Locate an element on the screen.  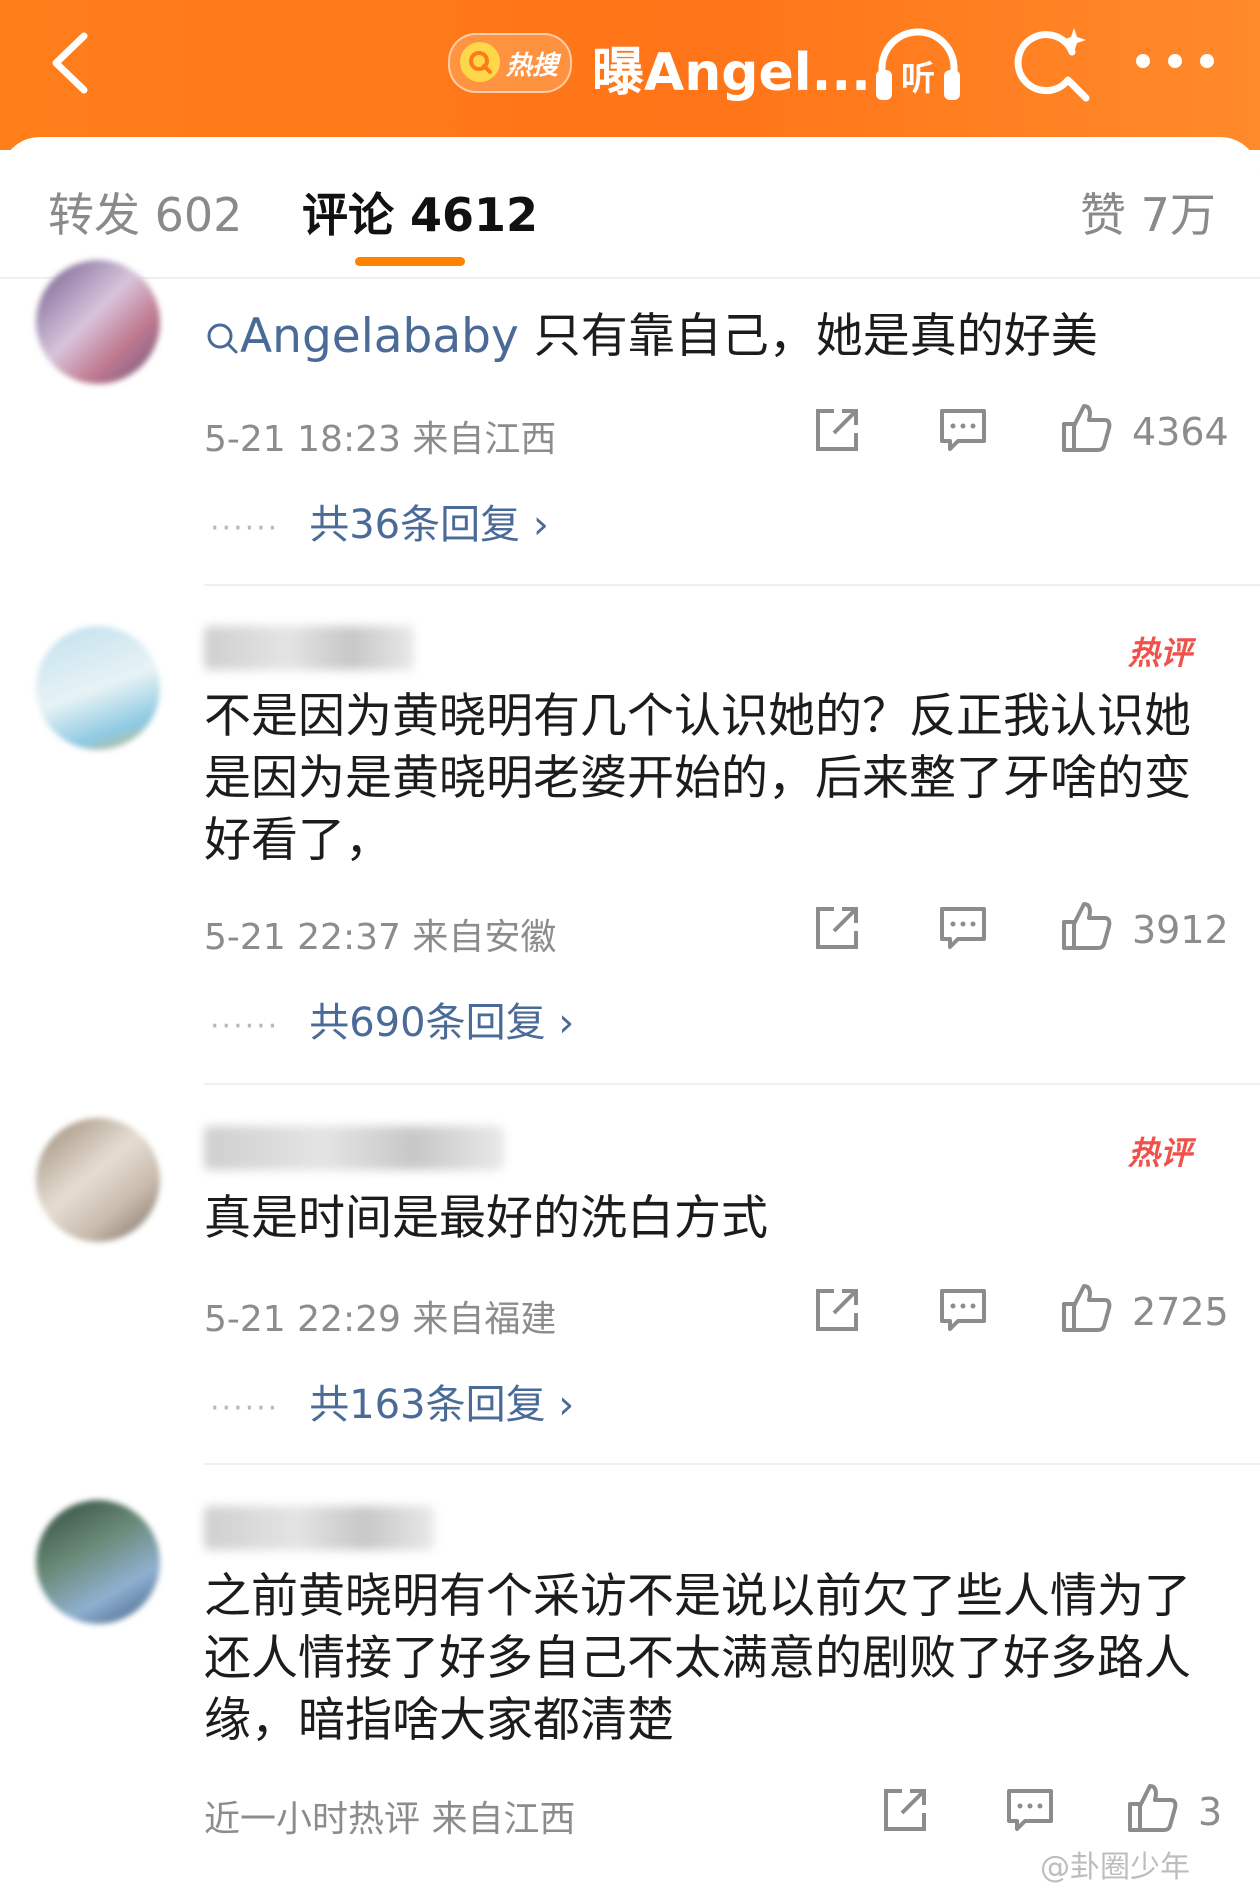
tab-repost: 转发 602 is located at coordinates (145, 212).